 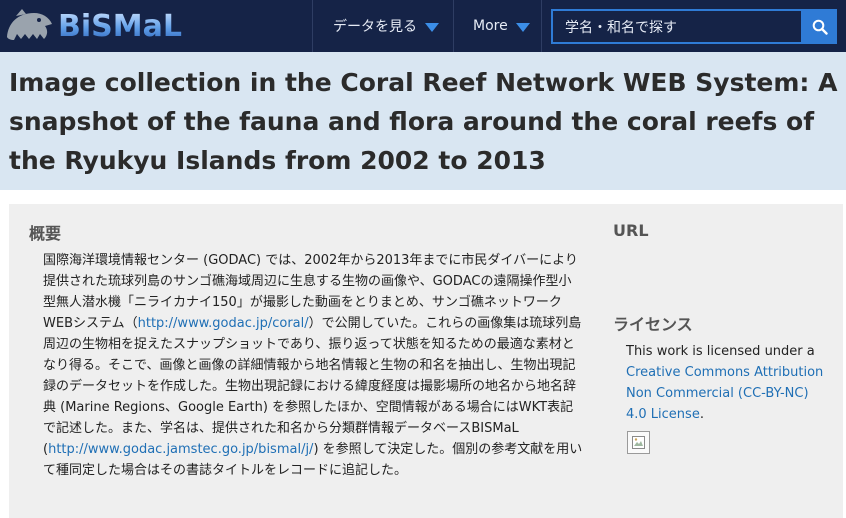 I want to click on bismal-logo: BiSMaL, so click(x=94, y=26).